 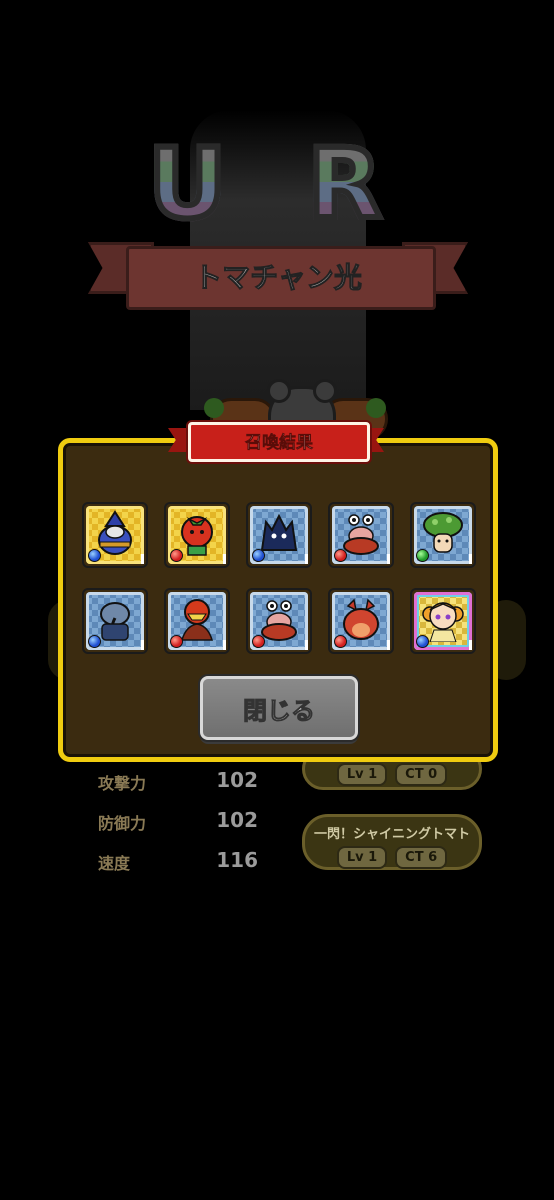 What do you see at coordinates (279, 532) in the screenshot?
I see `dark-beast-icon` at bounding box center [279, 532].